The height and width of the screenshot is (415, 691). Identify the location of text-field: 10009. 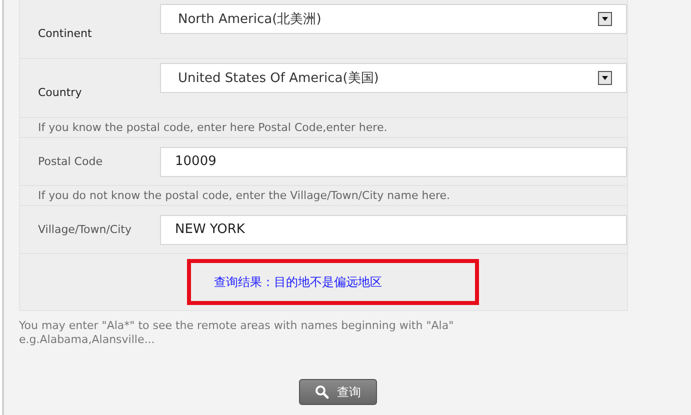
(393, 161).